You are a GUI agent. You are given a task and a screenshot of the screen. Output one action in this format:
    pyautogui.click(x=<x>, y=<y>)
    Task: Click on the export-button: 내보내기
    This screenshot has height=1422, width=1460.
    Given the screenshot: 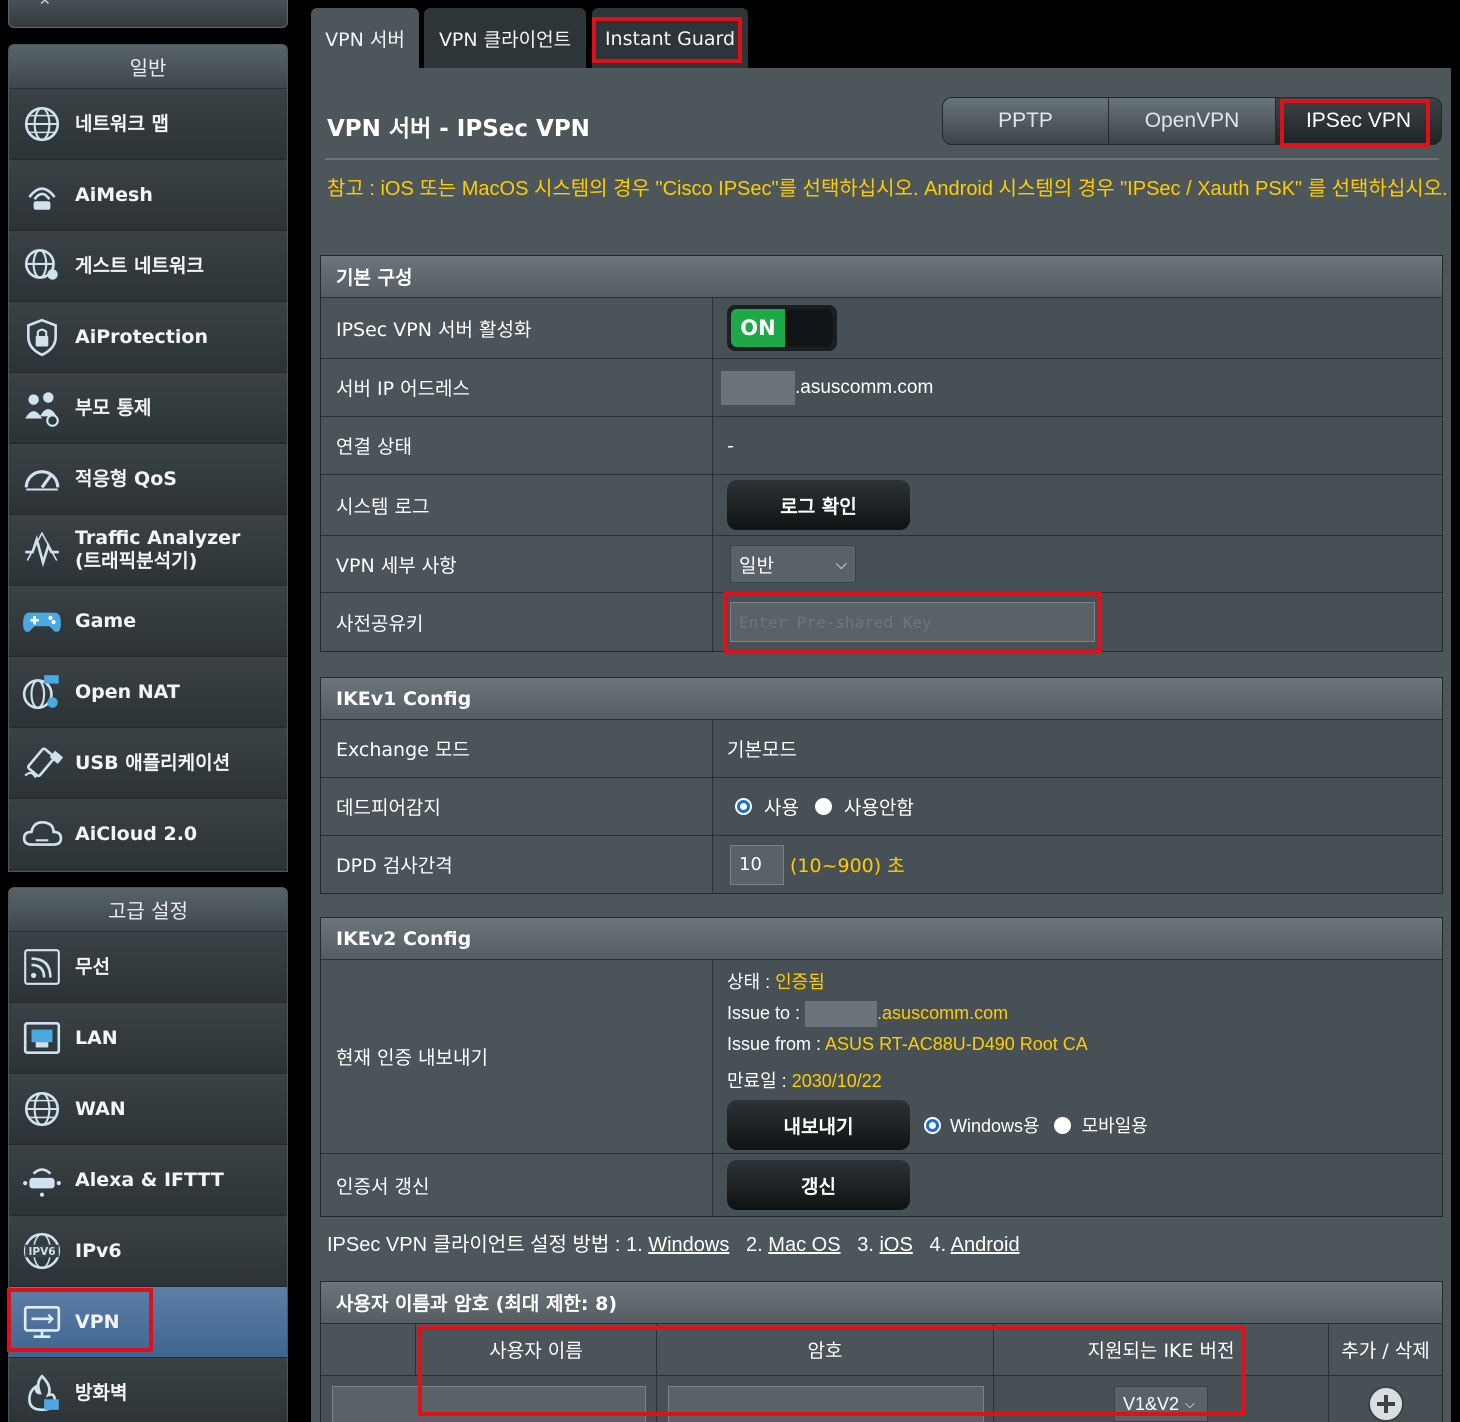 What is the action you would take?
    pyautogui.click(x=818, y=1125)
    